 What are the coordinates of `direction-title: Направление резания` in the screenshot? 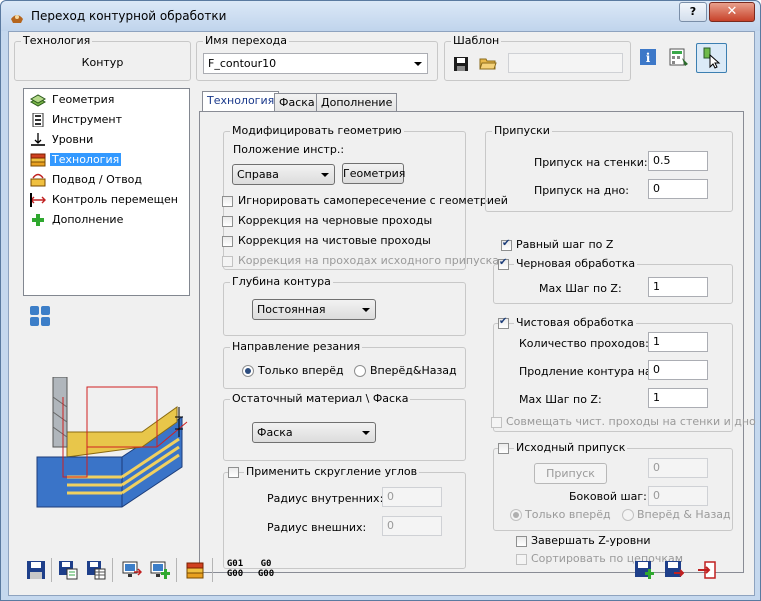 It's located at (296, 346).